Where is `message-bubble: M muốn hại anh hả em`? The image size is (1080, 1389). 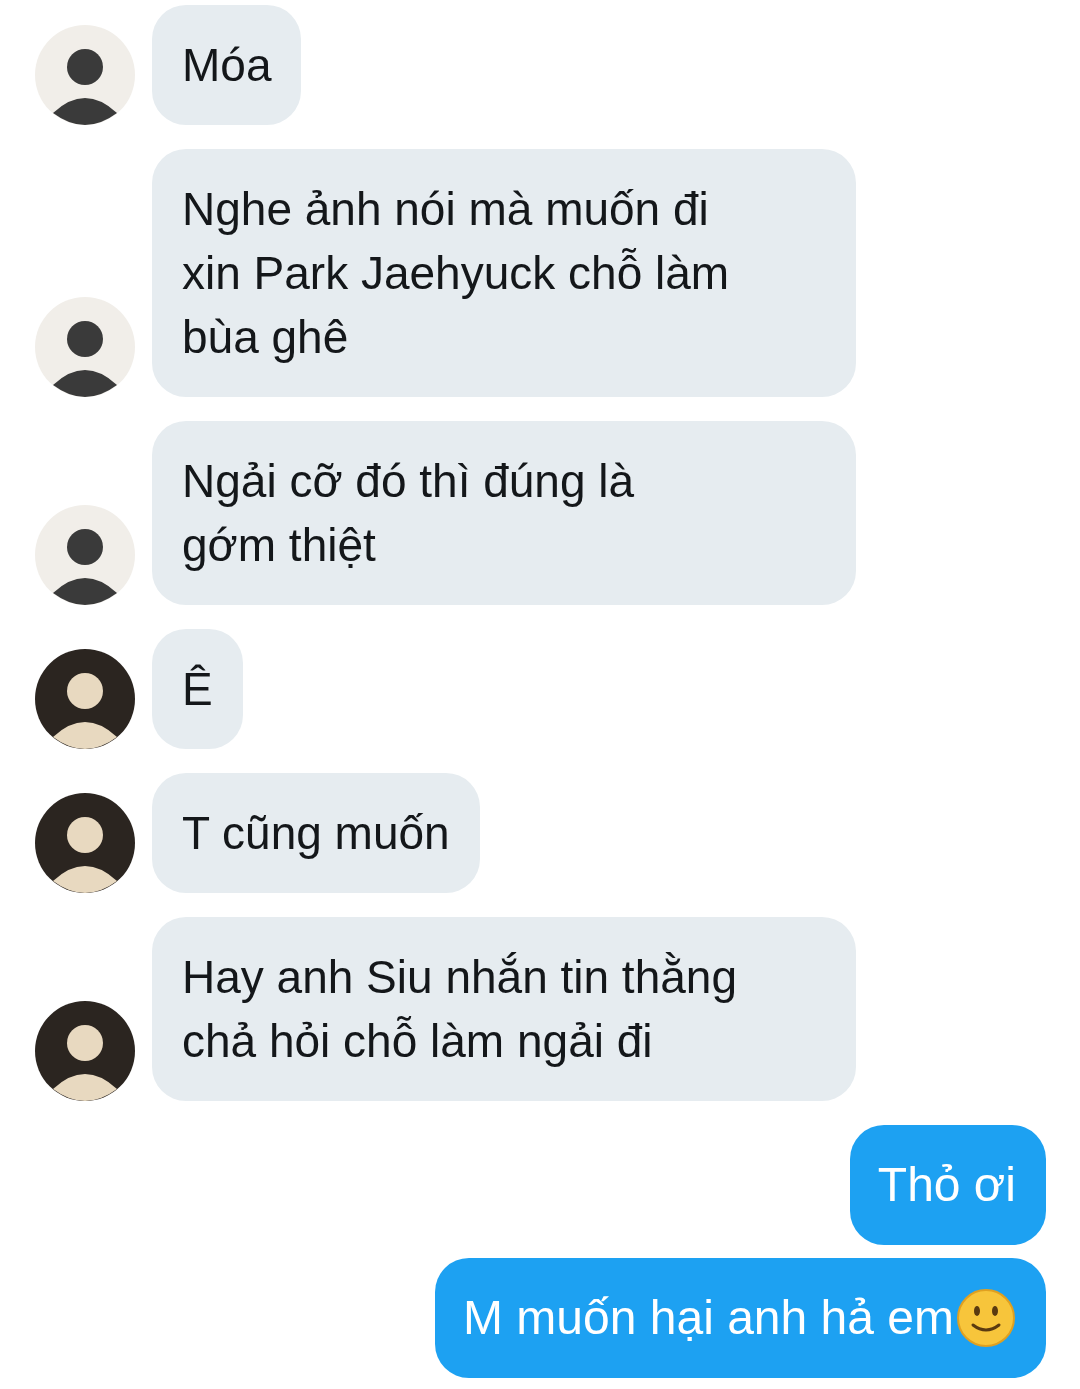 message-bubble: M muốn hại anh hả em is located at coordinates (740, 1318).